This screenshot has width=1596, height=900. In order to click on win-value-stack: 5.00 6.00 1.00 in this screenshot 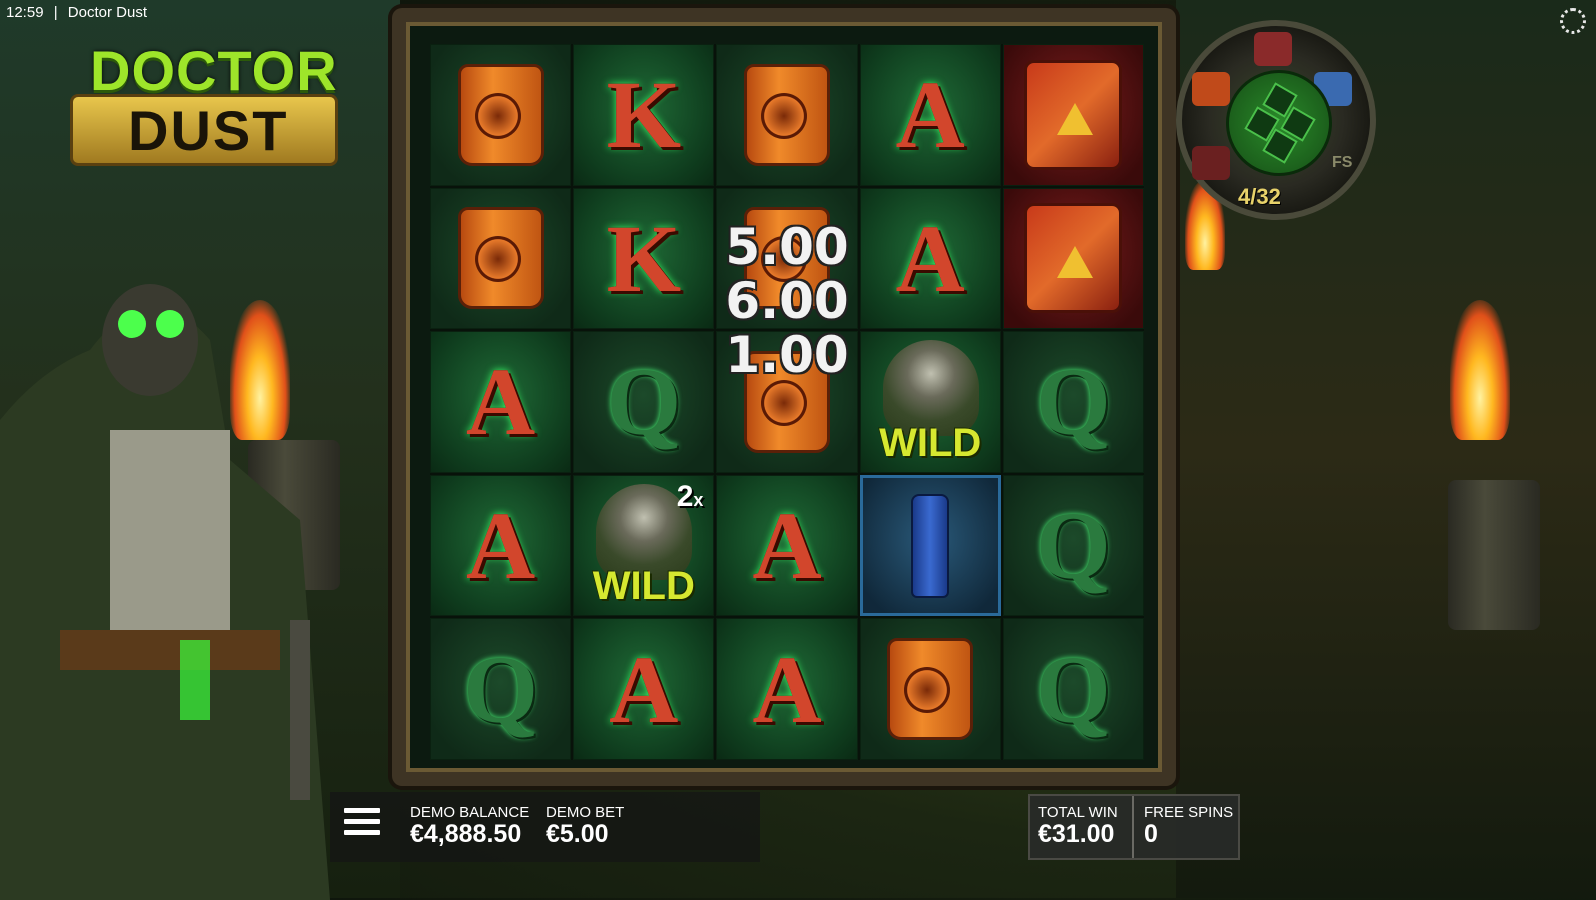, I will do `click(787, 301)`.